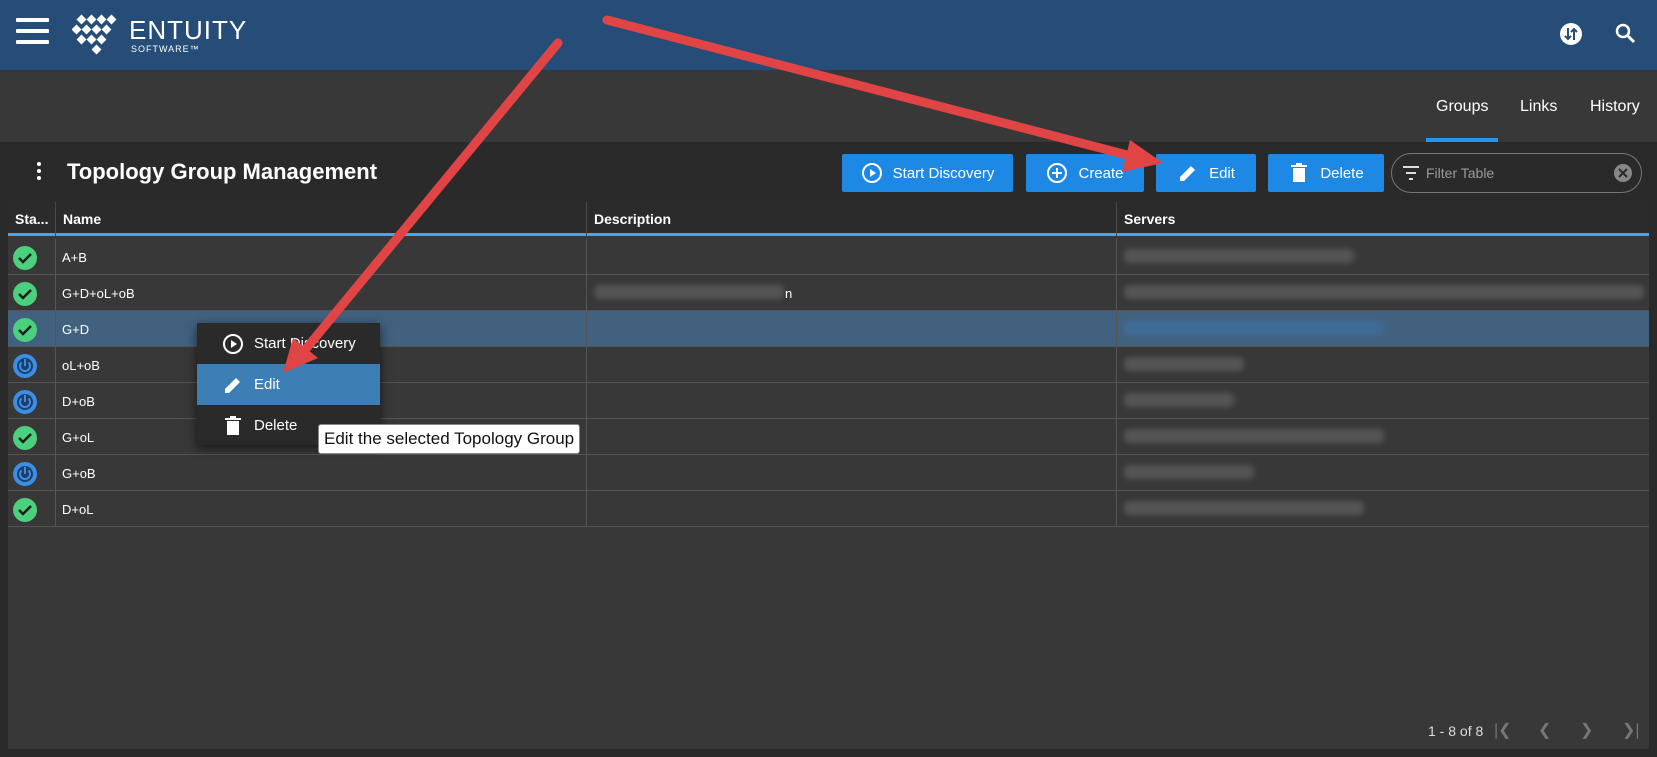  Describe the element at coordinates (82, 219) in the screenshot. I see `col-name: Name` at that location.